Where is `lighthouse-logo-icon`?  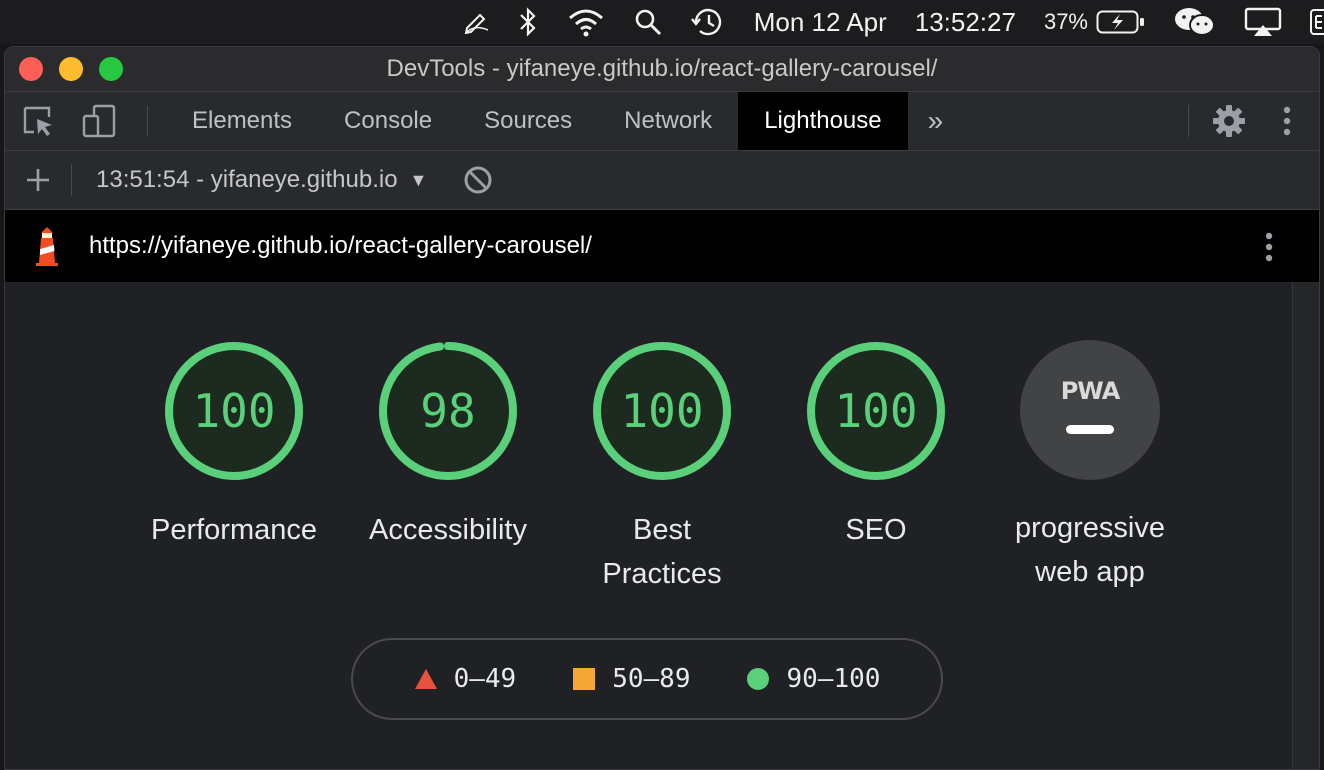
lighthouse-logo-icon is located at coordinates (47, 246).